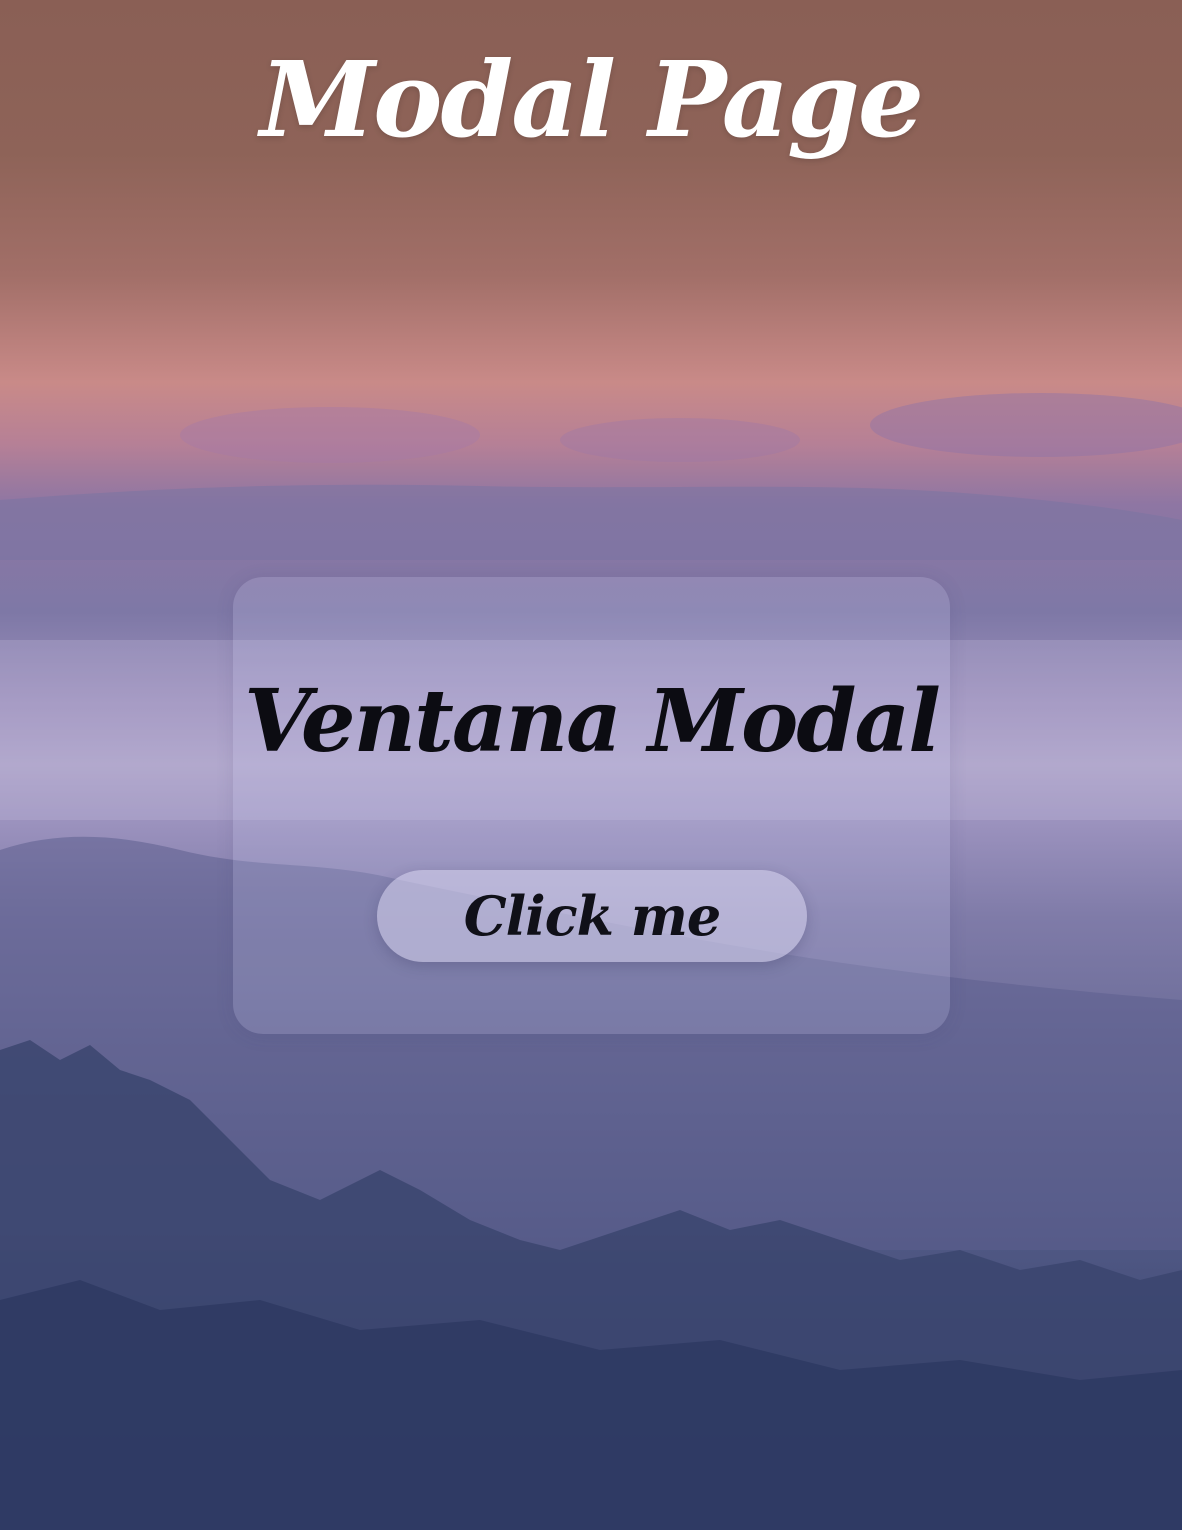 The height and width of the screenshot is (1530, 1182). What do you see at coordinates (592, 916) in the screenshot?
I see `click-me-button: Click me` at bounding box center [592, 916].